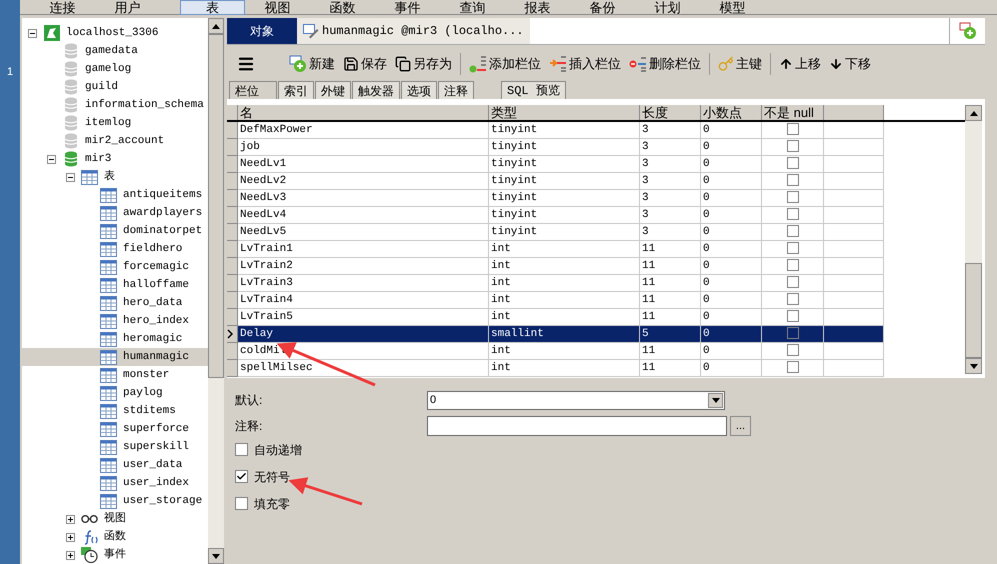 Image resolution: width=997 pixels, height=564 pixels. What do you see at coordinates (596, 368) in the screenshot?
I see `table-row: spellMilsec int 11 0` at bounding box center [596, 368].